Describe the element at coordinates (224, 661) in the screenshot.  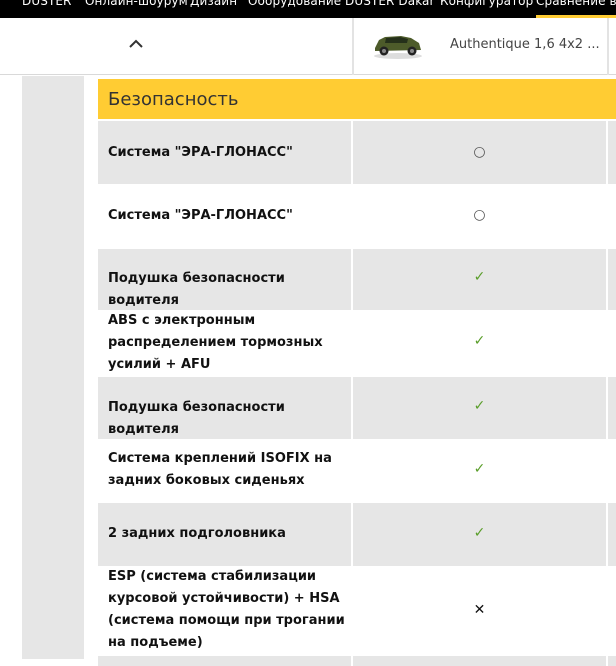
I see `feature-cell` at that location.